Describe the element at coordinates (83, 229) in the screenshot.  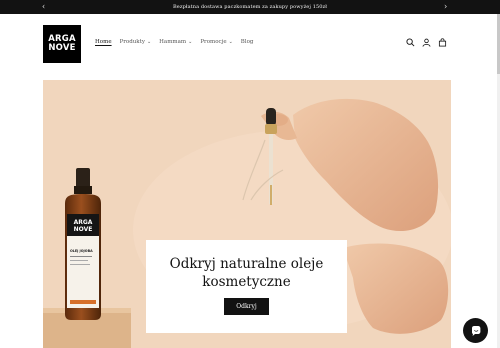
I see `product-label-brand-2: NOVE` at that location.